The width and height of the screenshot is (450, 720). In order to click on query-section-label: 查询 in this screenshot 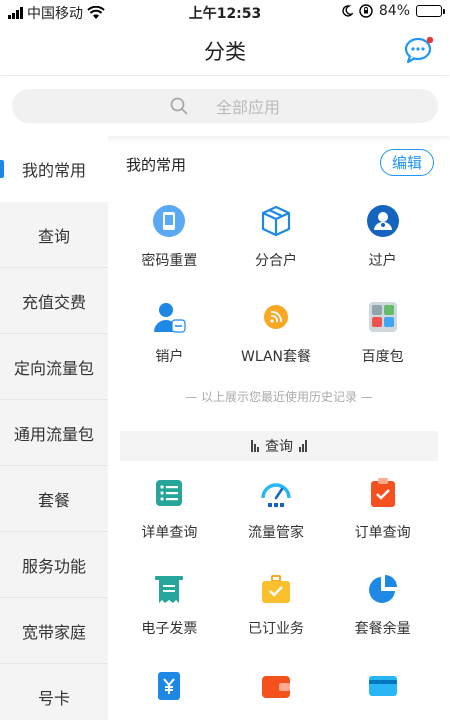, I will do `click(279, 447)`.